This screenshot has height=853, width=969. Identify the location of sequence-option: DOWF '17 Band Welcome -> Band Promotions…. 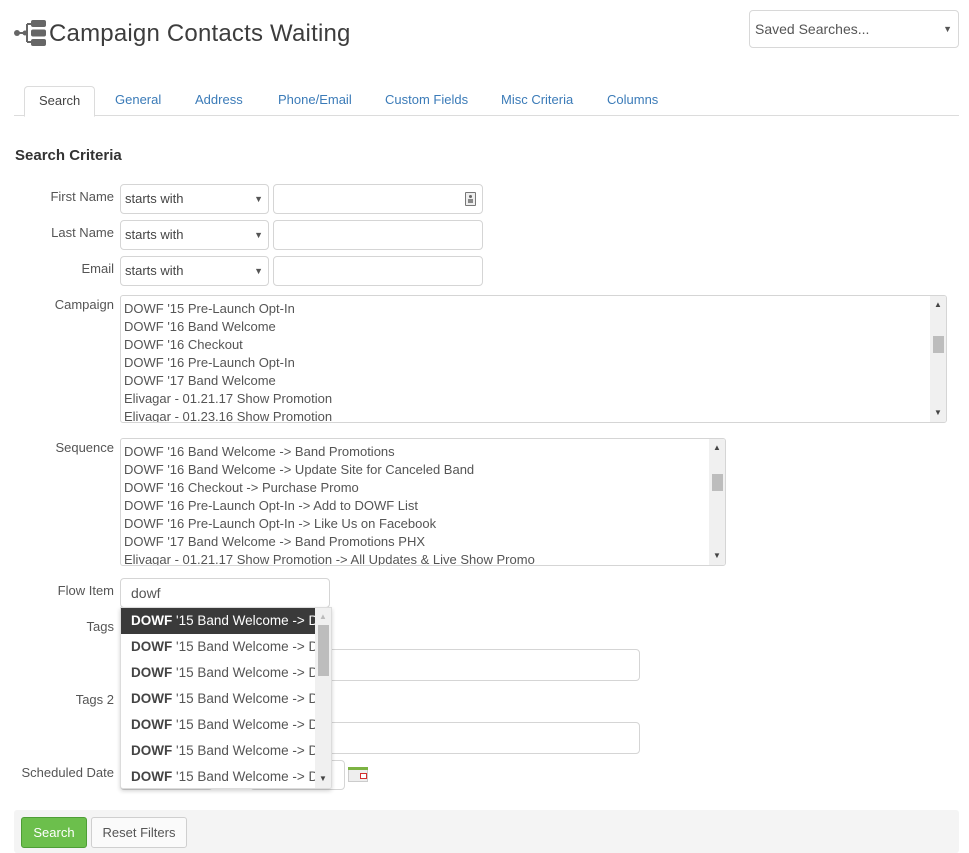
(414, 542).